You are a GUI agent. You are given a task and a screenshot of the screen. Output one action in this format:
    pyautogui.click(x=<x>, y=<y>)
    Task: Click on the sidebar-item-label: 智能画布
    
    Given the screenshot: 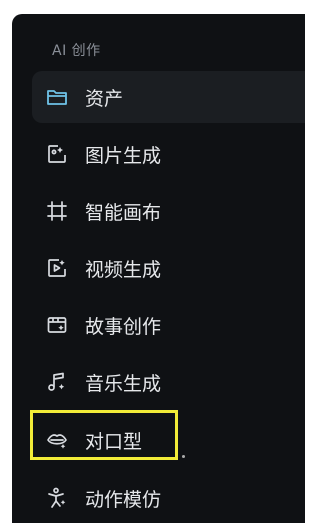 What is the action you would take?
    pyautogui.click(x=123, y=212)
    